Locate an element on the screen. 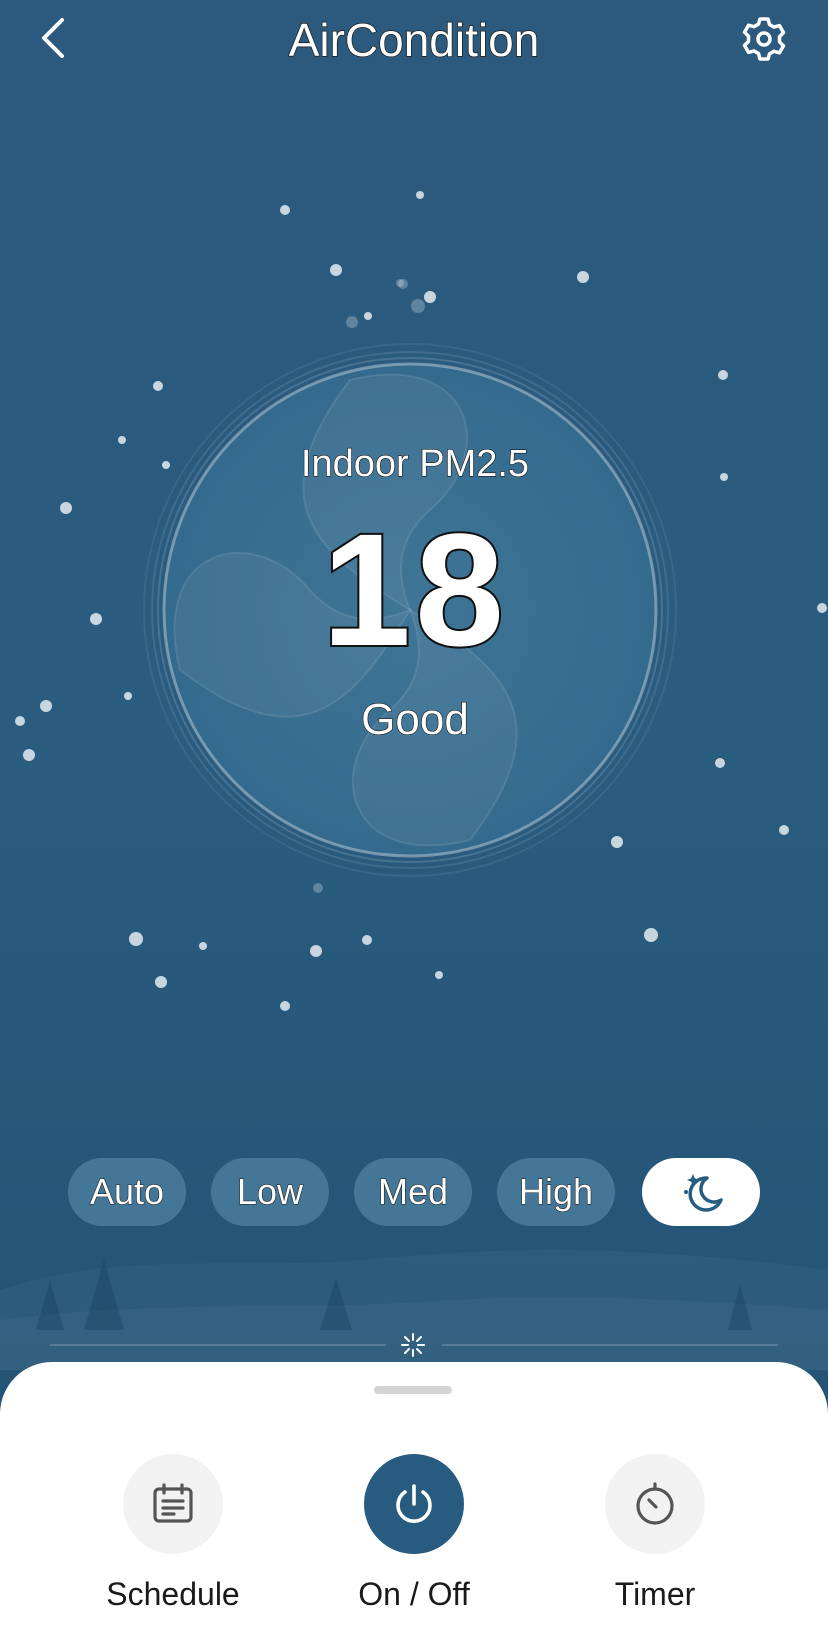  mode-sleep-button is located at coordinates (701, 1192).